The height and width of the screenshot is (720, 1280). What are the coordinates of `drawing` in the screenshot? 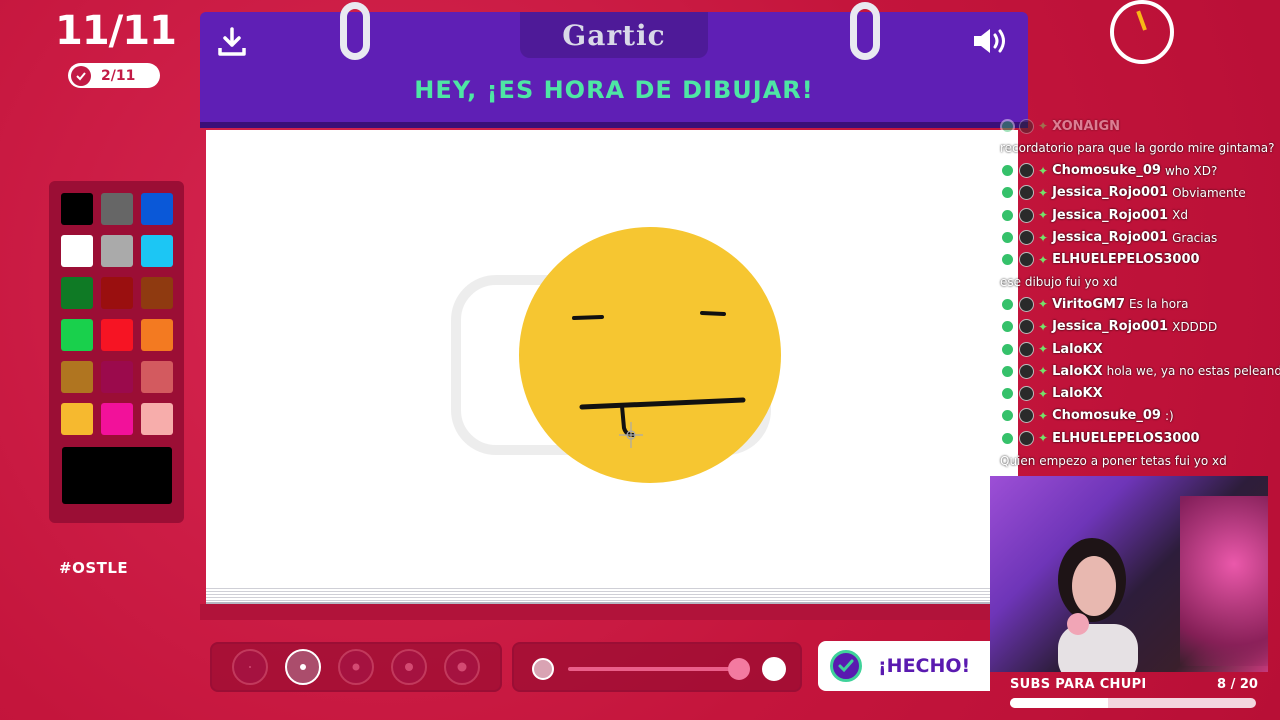 It's located at (616, 355).